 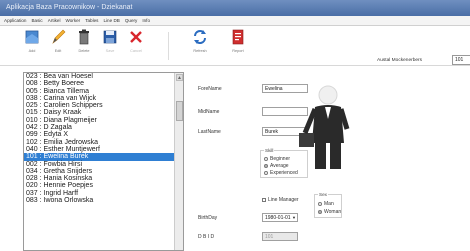 What do you see at coordinates (200, 37) in the screenshot?
I see `refresh-icon` at bounding box center [200, 37].